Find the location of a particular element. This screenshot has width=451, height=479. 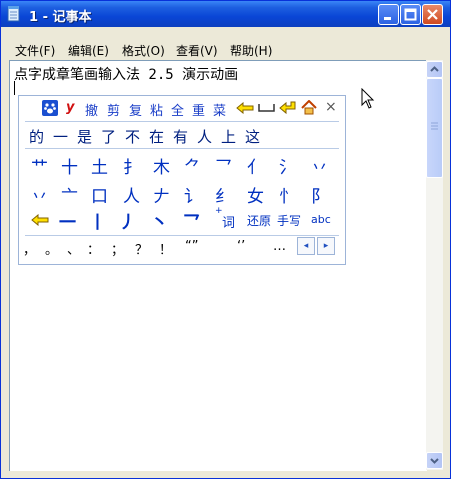

handwrite-button: 手写 is located at coordinates (289, 220).